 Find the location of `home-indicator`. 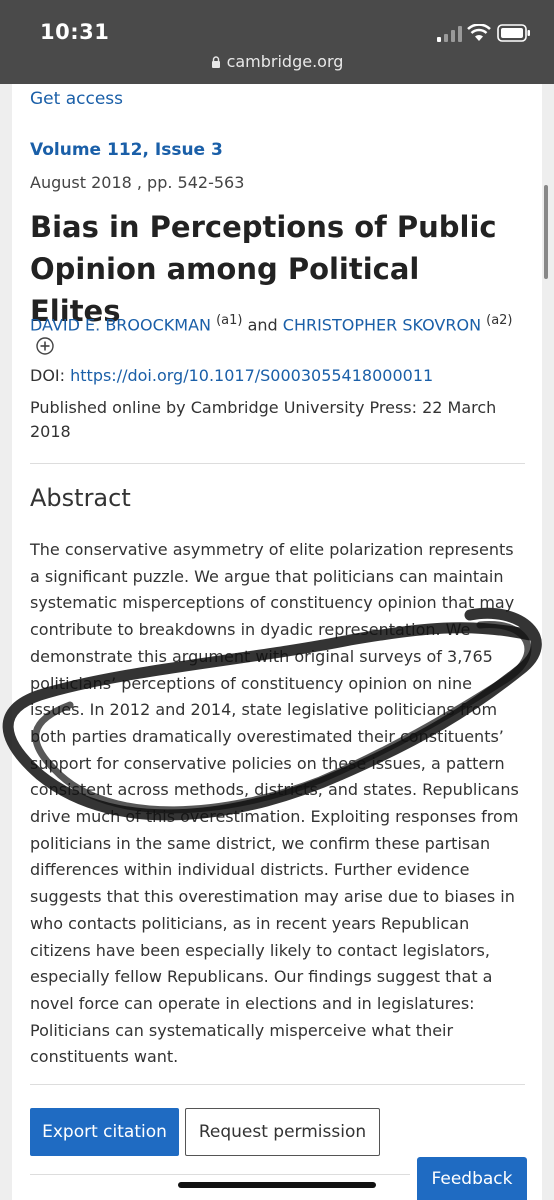

home-indicator is located at coordinates (277, 1185).